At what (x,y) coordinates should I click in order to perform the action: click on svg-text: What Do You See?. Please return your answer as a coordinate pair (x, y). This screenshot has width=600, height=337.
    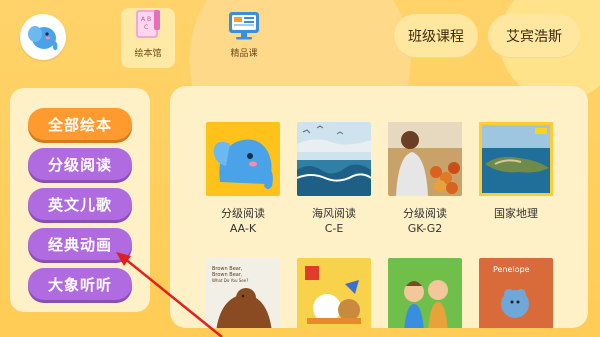
    Looking at the image, I should click on (230, 280).